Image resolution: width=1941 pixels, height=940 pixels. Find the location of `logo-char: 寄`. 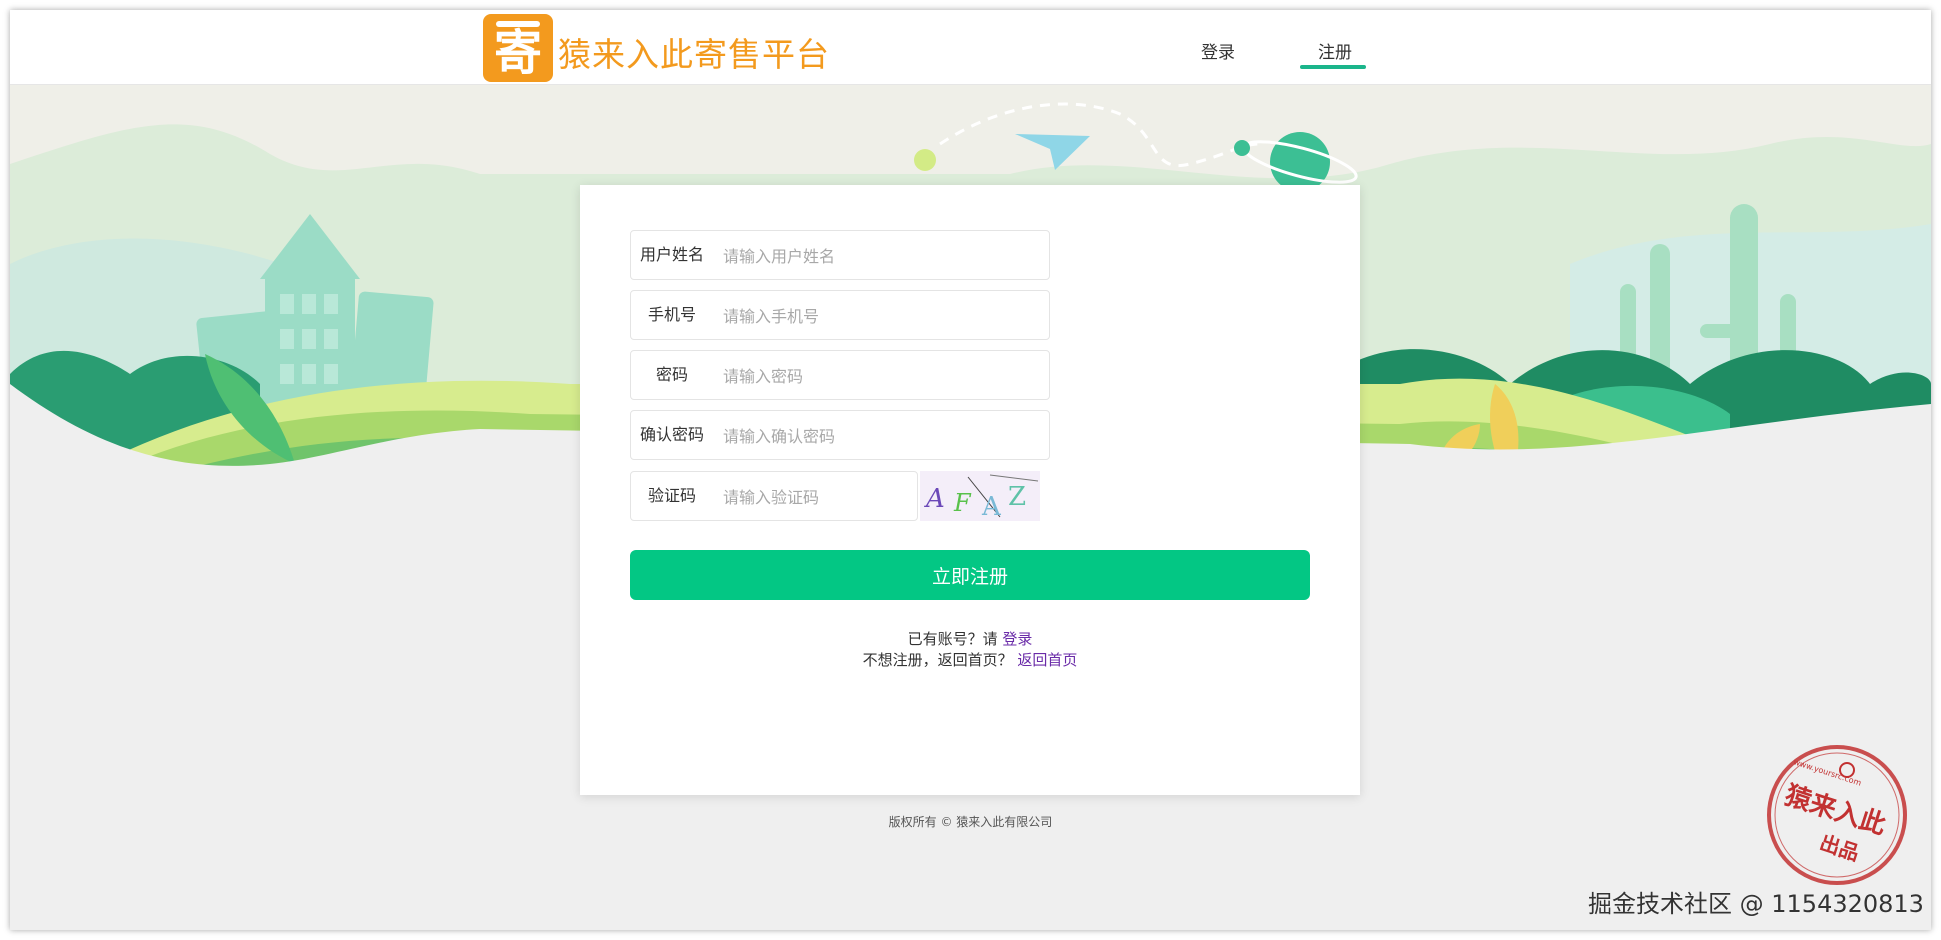

logo-char: 寄 is located at coordinates (517, 53).